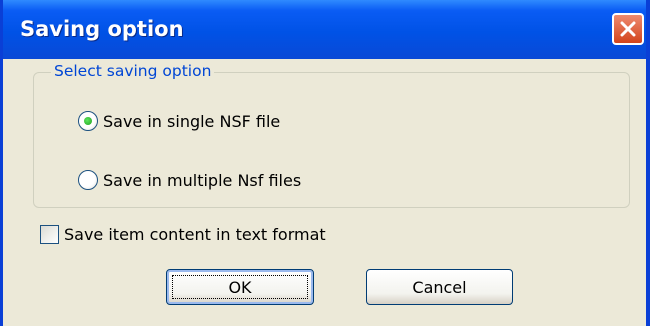  I want to click on checkbox-label: Save item content in text format, so click(195, 234).